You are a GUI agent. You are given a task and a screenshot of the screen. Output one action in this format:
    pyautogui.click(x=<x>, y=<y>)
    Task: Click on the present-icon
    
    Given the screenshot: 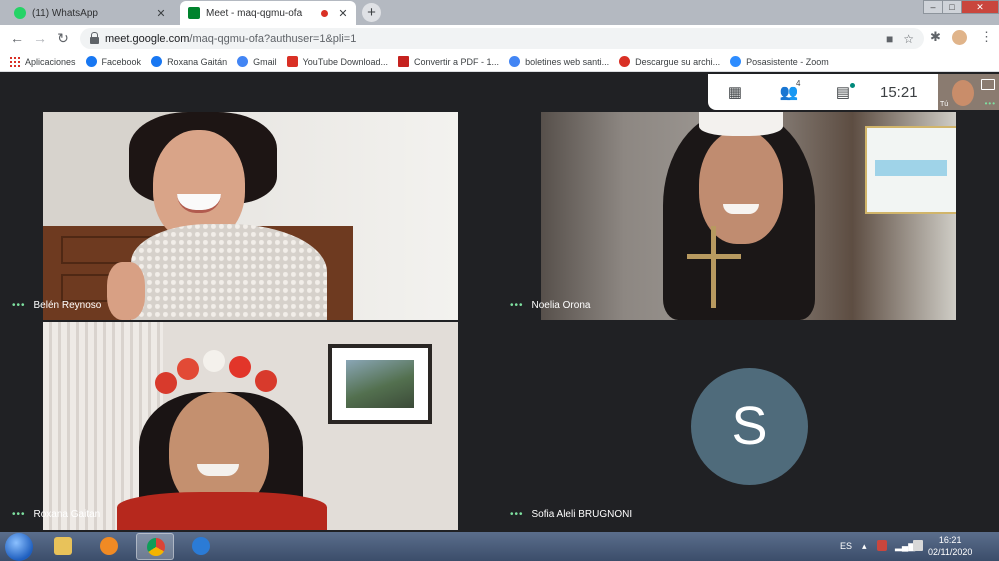 What is the action you would take?
    pyautogui.click(x=988, y=84)
    